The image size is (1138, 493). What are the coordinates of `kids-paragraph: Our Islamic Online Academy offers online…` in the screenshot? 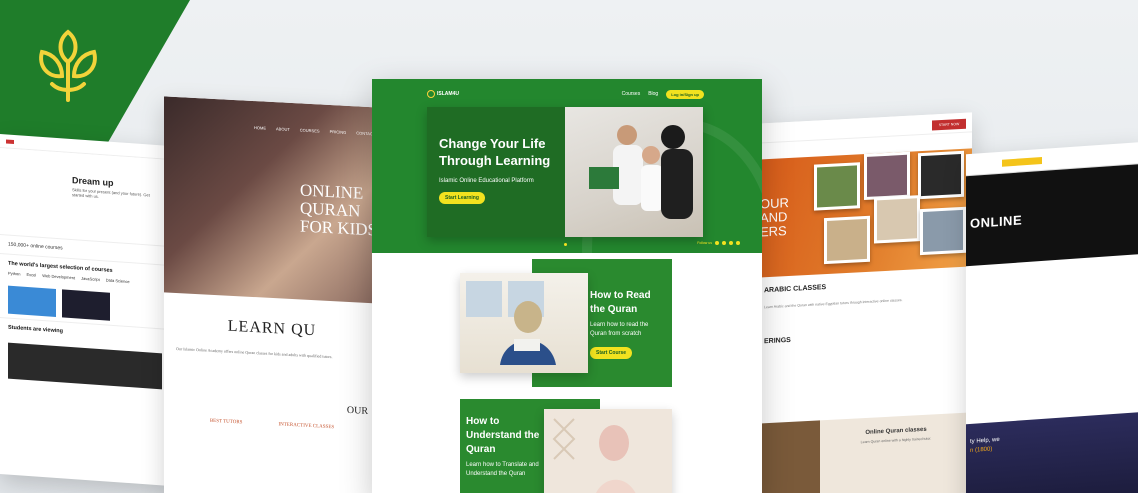 It's located at (254, 352).